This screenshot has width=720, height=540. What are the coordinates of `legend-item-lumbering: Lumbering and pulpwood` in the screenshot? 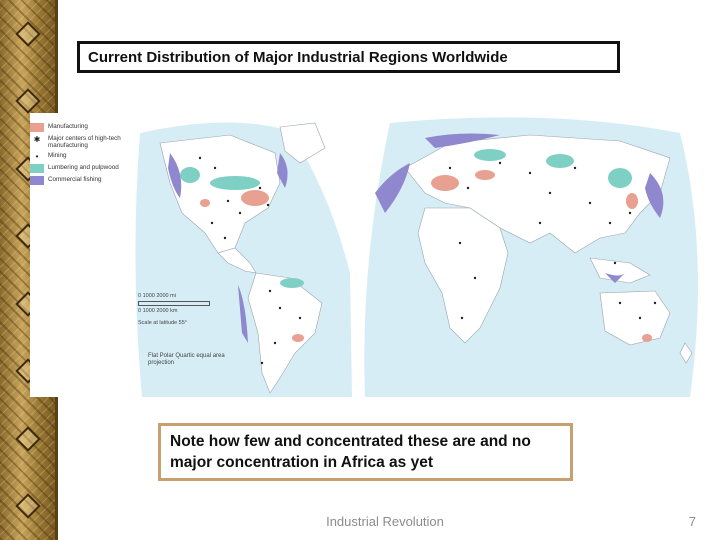 It's located at (85, 169).